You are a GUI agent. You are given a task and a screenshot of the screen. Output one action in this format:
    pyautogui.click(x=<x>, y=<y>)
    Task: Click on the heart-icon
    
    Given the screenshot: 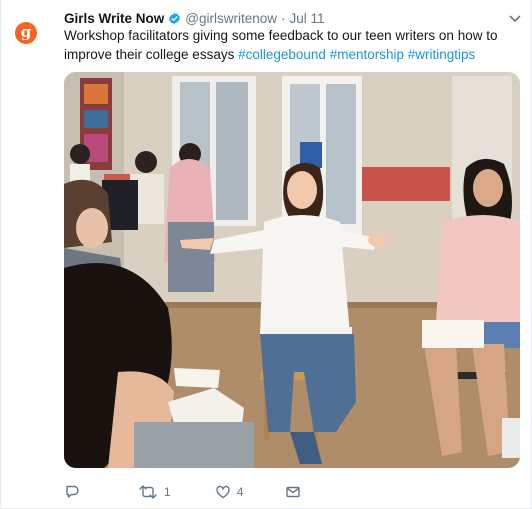 What is the action you would take?
    pyautogui.click(x=223, y=492)
    